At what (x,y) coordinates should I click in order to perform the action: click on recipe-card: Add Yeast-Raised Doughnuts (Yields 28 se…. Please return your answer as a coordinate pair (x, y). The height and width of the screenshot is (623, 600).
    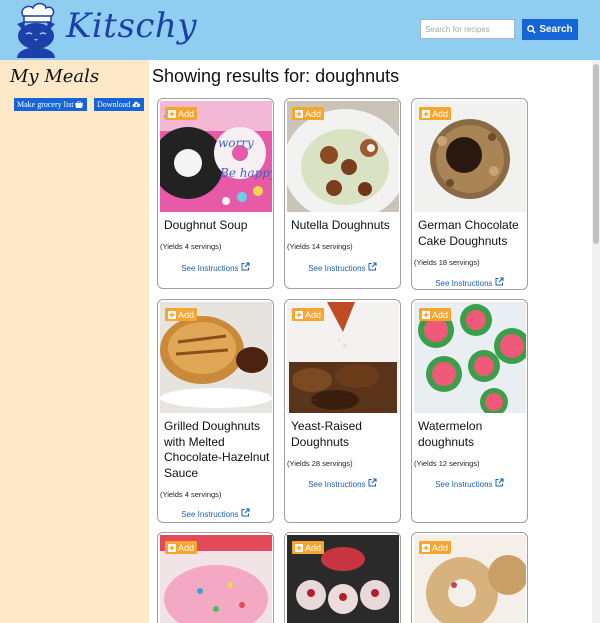
    Looking at the image, I should click on (342, 411).